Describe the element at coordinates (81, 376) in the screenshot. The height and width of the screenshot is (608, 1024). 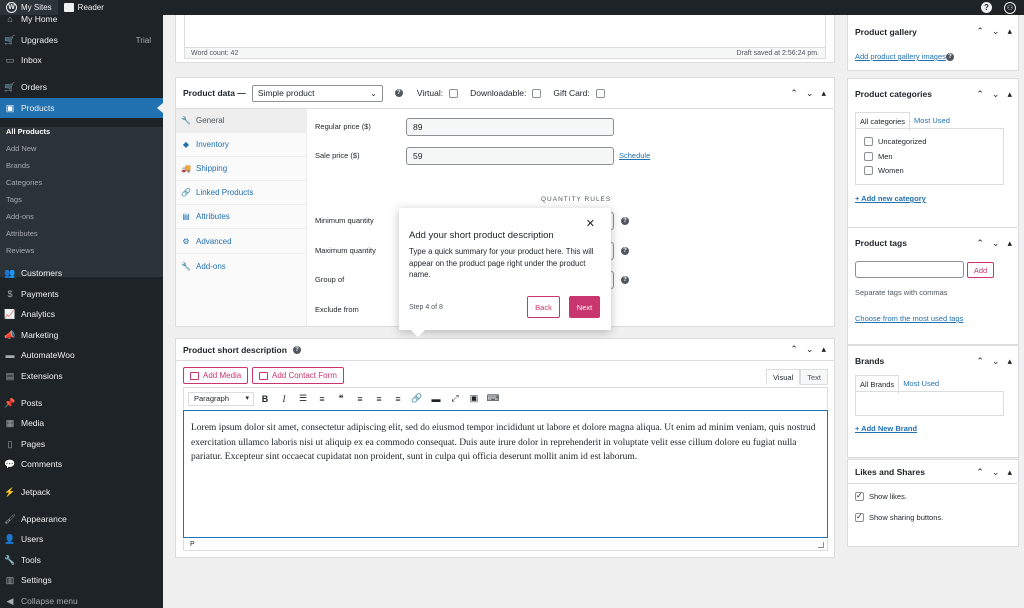
I see `sidebar-item-extensions: ▤ Extensions` at that location.